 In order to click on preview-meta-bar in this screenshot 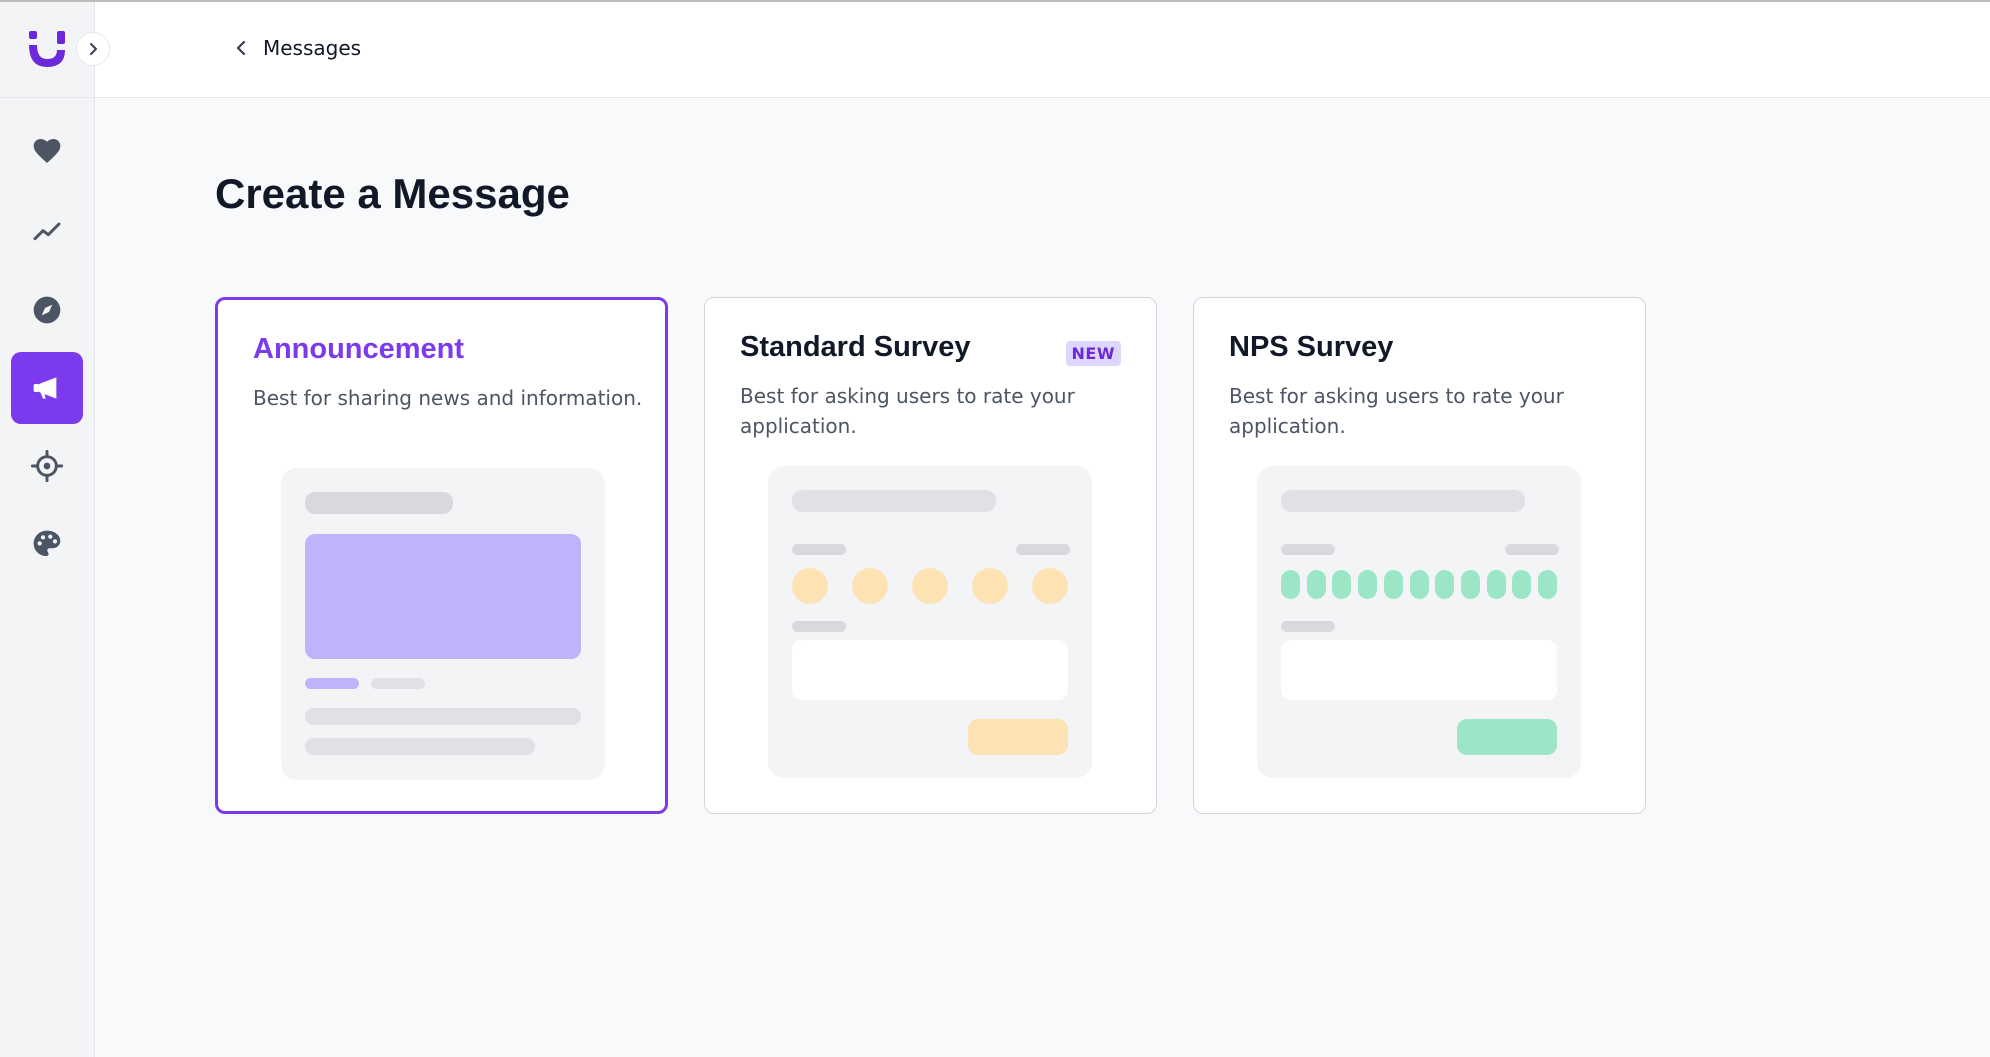, I will do `click(398, 683)`.